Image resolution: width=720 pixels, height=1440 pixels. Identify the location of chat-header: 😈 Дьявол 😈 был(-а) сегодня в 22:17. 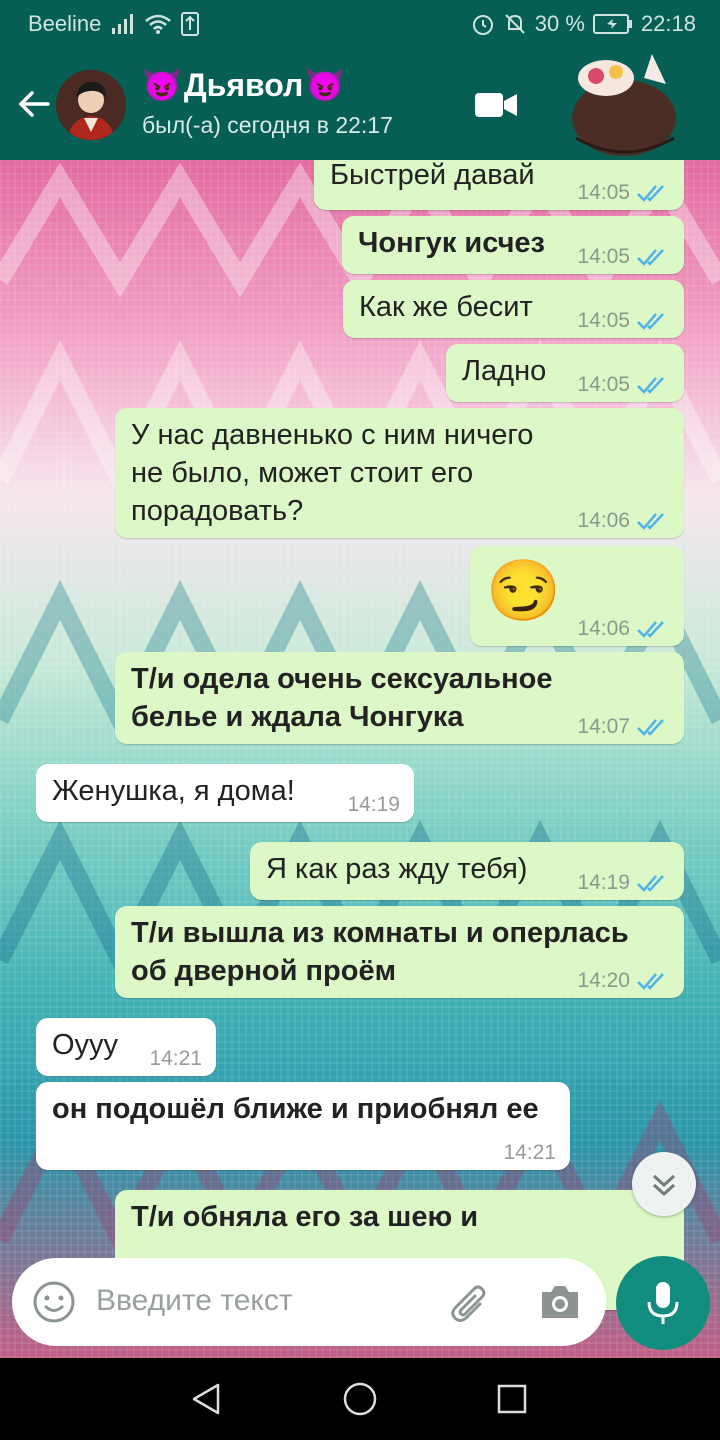
(360, 104).